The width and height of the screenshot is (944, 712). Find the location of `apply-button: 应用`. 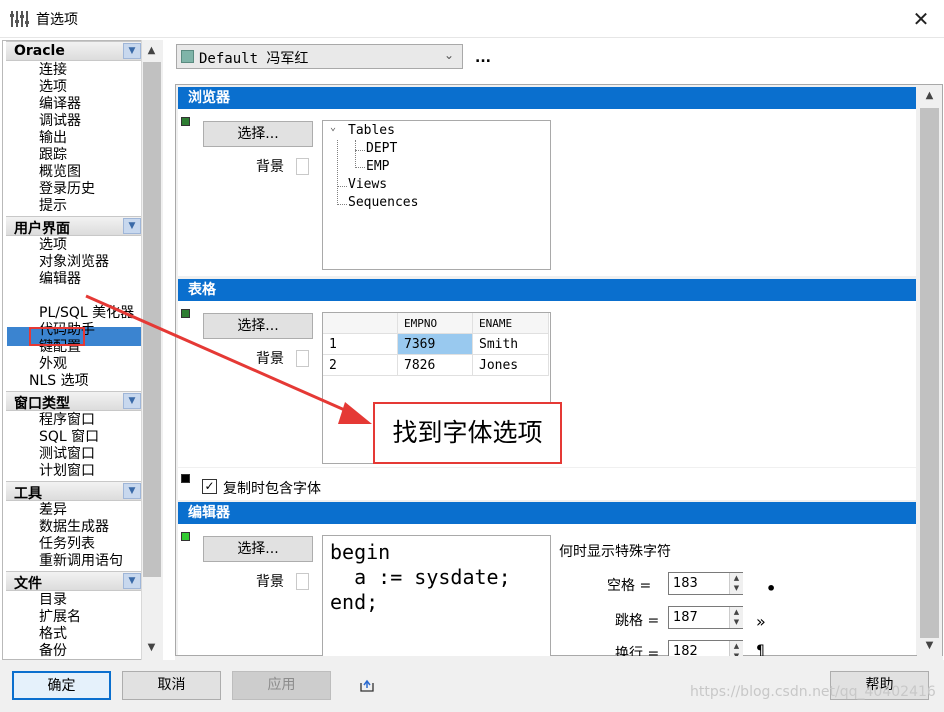

apply-button: 应用 is located at coordinates (281, 685).